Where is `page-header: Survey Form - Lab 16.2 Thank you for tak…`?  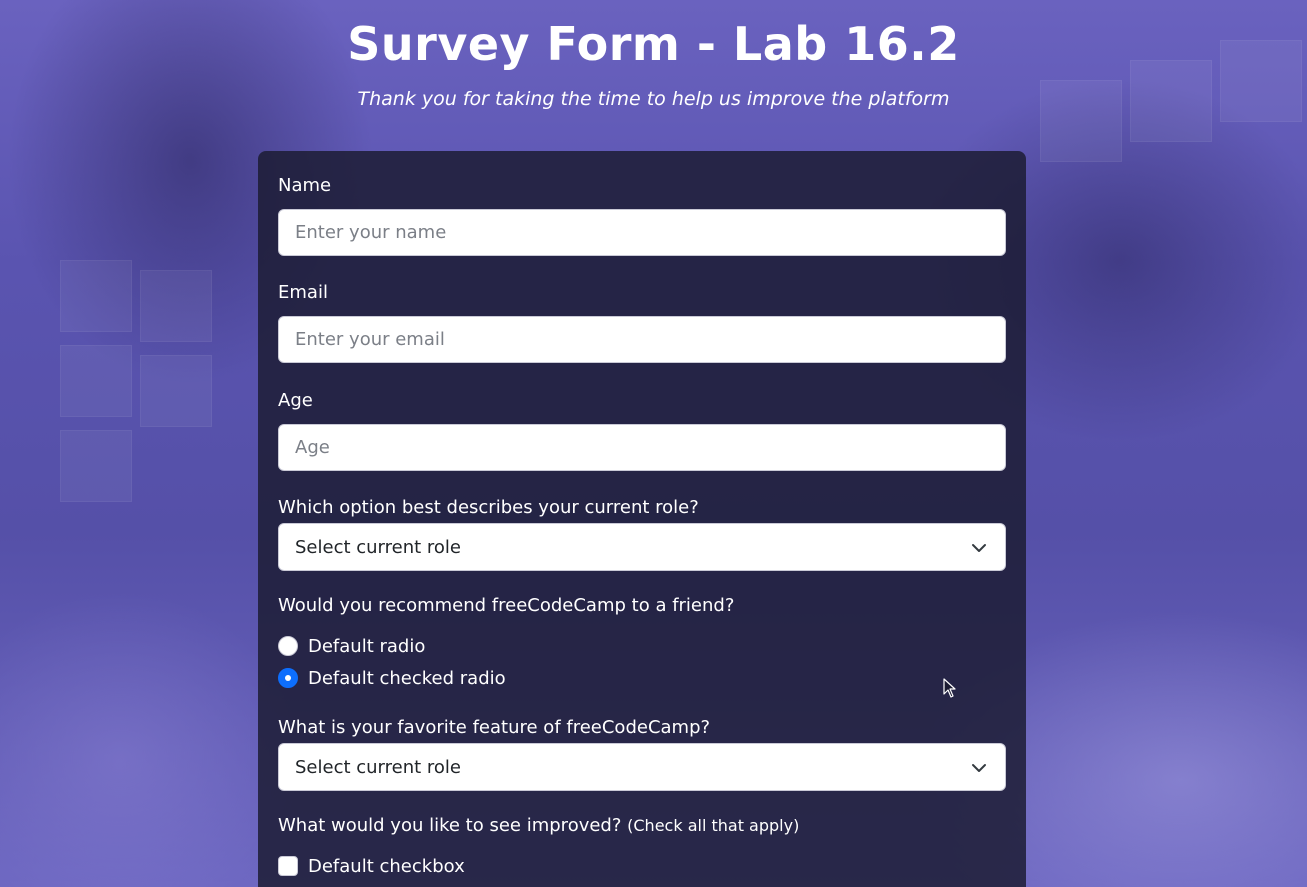 page-header: Survey Form - Lab 16.2 Thank you for tak… is located at coordinates (653, 55).